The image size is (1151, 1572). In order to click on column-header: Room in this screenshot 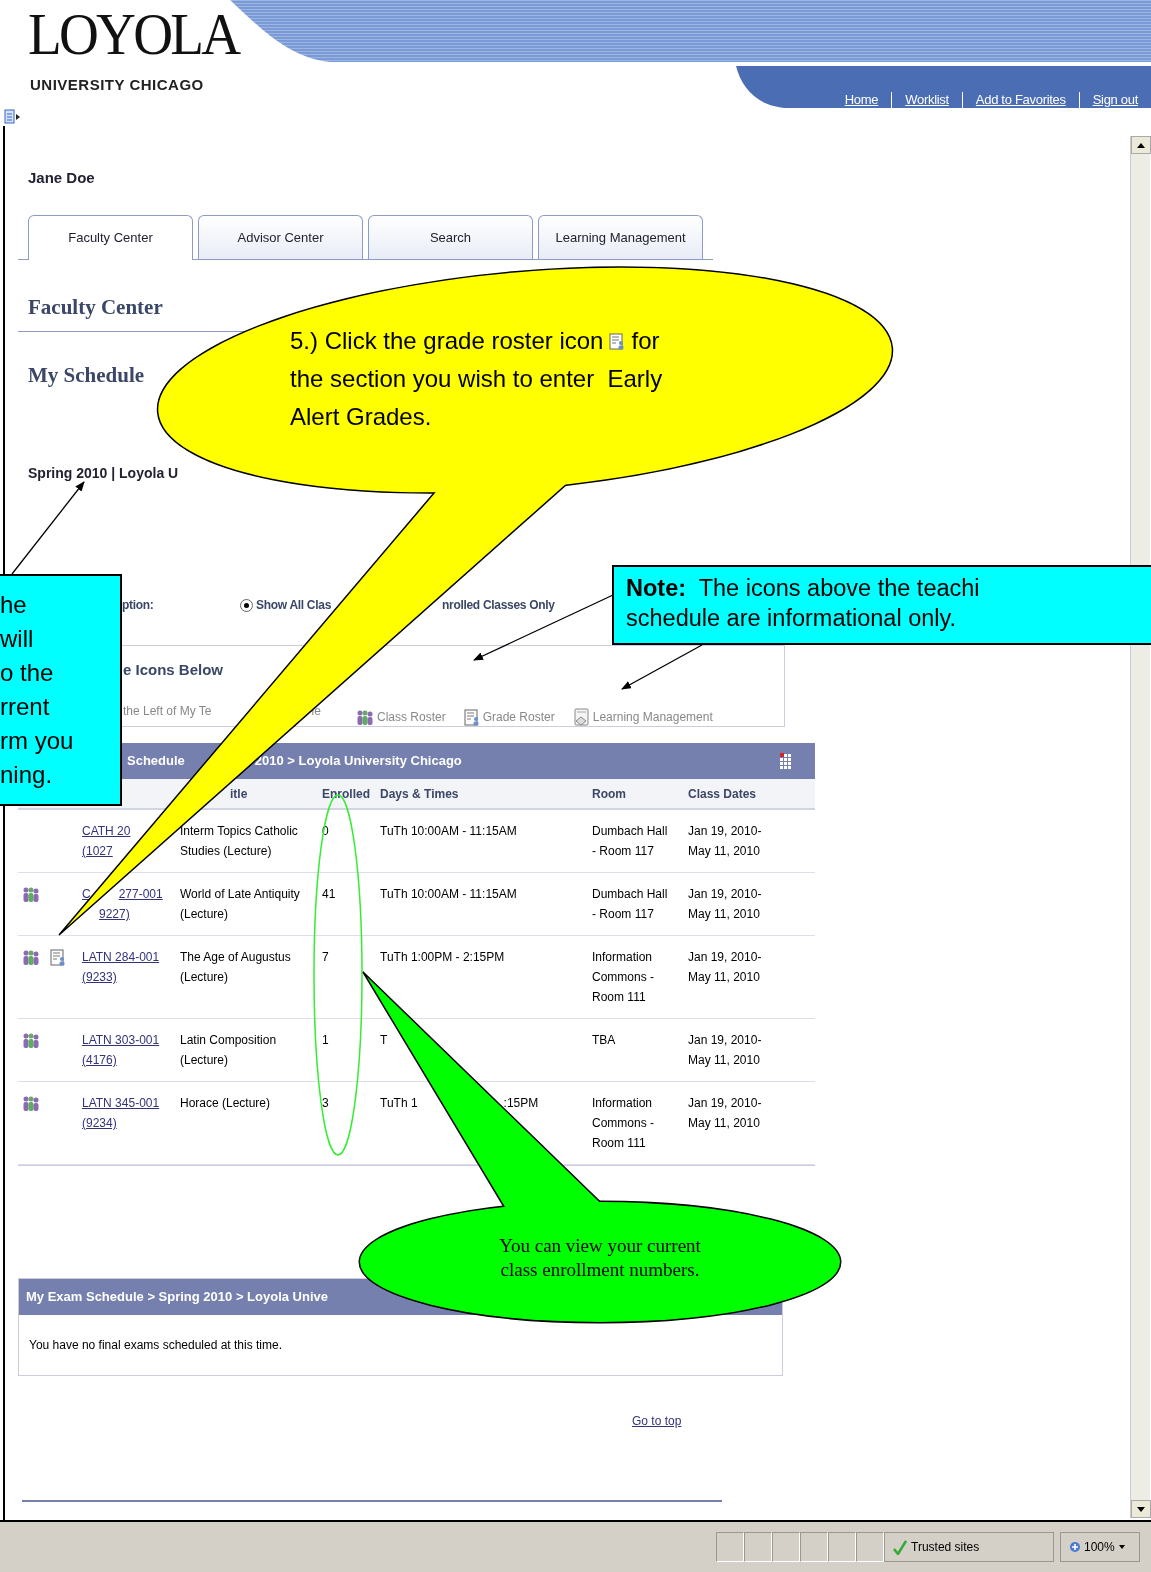, I will do `click(609, 793)`.